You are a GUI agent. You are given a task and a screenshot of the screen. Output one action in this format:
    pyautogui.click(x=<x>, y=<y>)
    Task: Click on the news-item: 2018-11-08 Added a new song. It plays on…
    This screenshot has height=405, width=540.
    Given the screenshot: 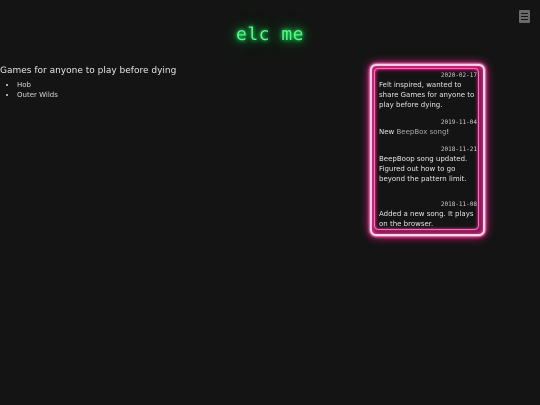 What is the action you would take?
    pyautogui.click(x=428, y=215)
    